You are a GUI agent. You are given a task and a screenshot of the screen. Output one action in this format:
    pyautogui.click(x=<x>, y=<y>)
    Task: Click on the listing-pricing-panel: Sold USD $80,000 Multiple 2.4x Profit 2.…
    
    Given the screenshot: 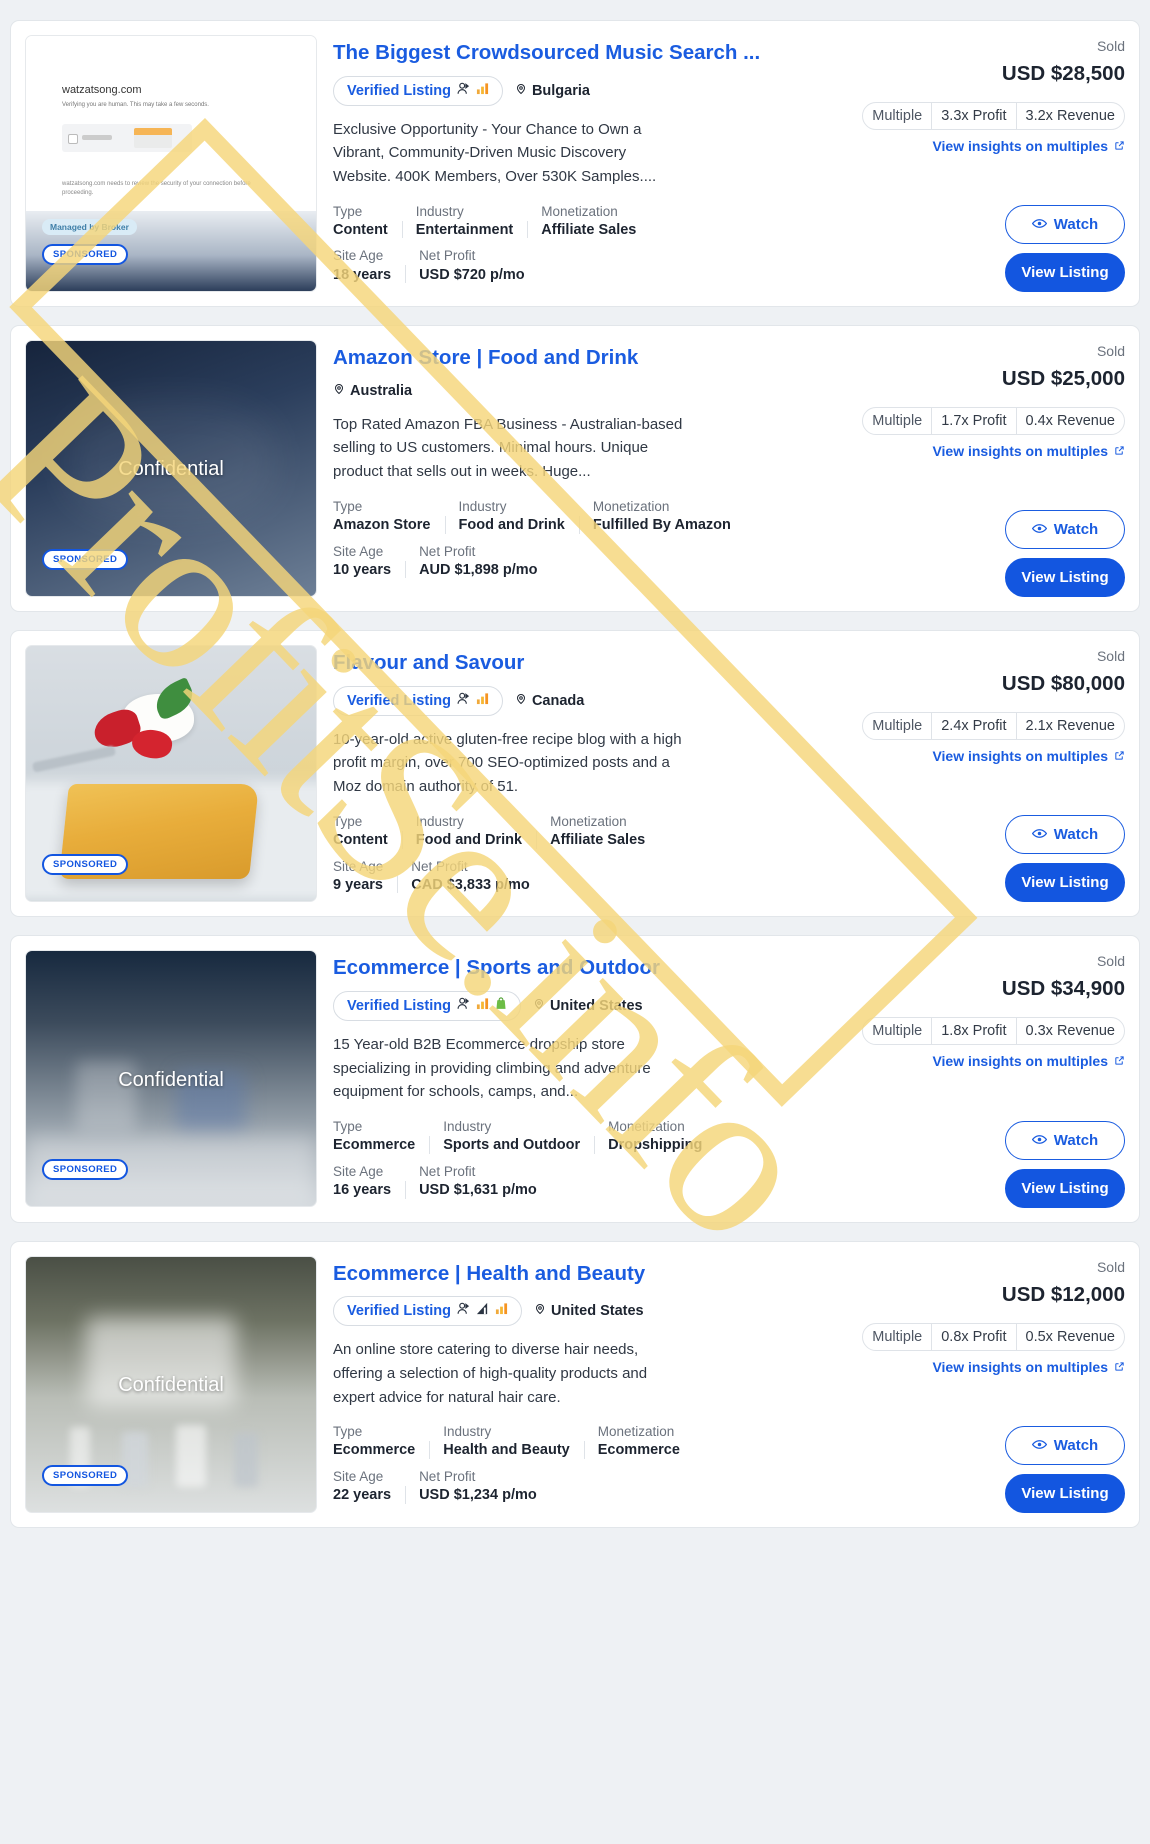 What is the action you would take?
    pyautogui.click(x=985, y=774)
    